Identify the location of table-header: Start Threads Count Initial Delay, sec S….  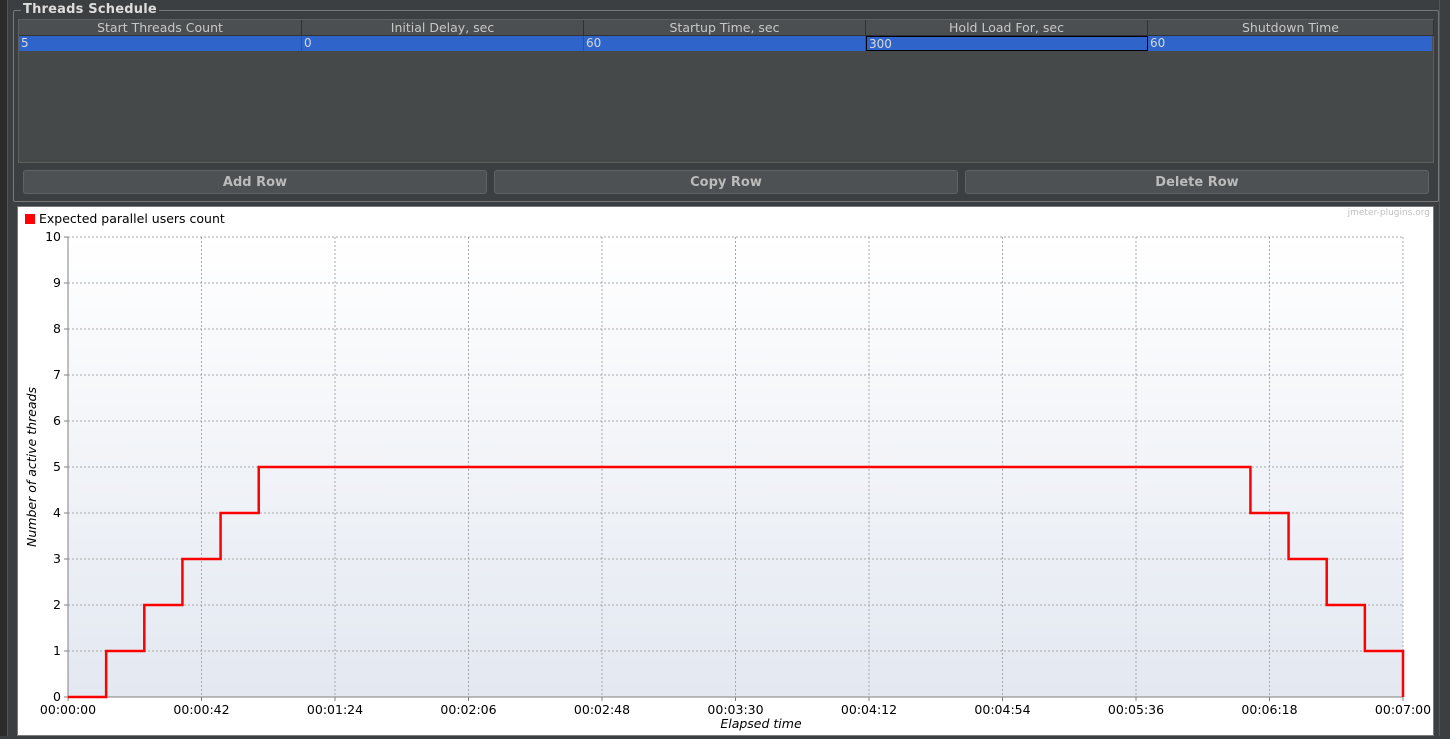
(726, 28).